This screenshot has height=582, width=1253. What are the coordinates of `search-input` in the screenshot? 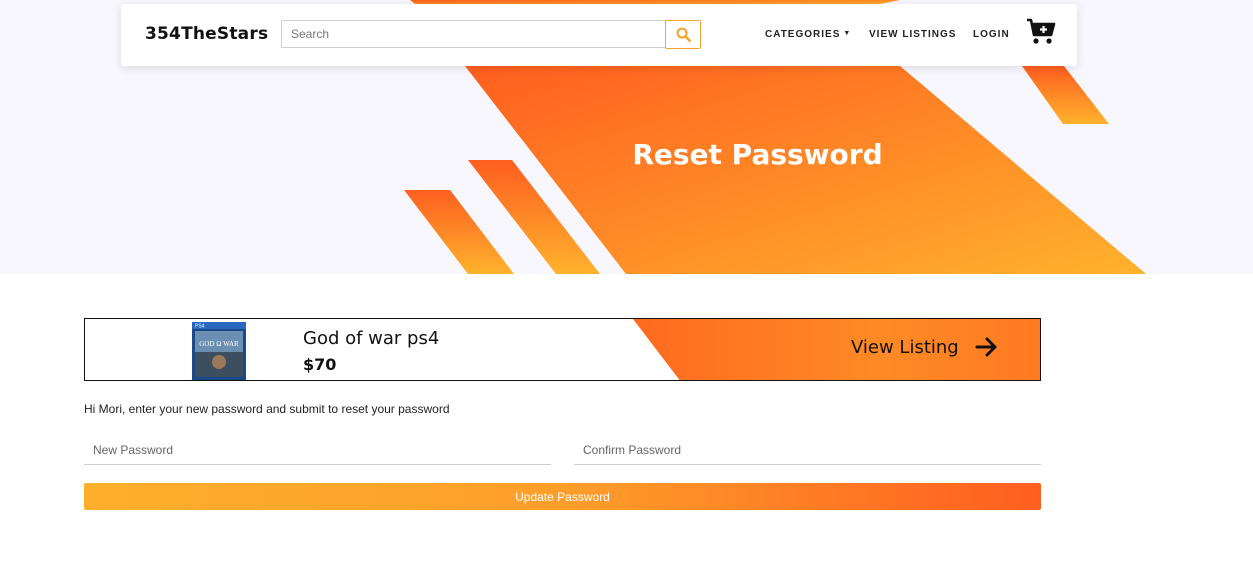 It's located at (473, 34).